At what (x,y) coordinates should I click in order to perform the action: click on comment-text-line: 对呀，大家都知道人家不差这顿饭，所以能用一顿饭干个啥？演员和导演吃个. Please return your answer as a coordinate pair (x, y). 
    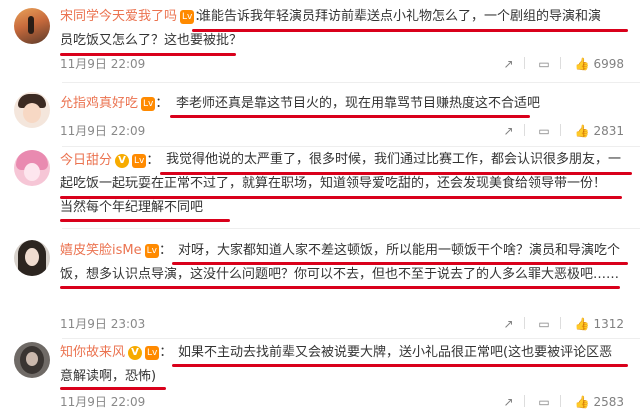
    Looking at the image, I should click on (399, 250).